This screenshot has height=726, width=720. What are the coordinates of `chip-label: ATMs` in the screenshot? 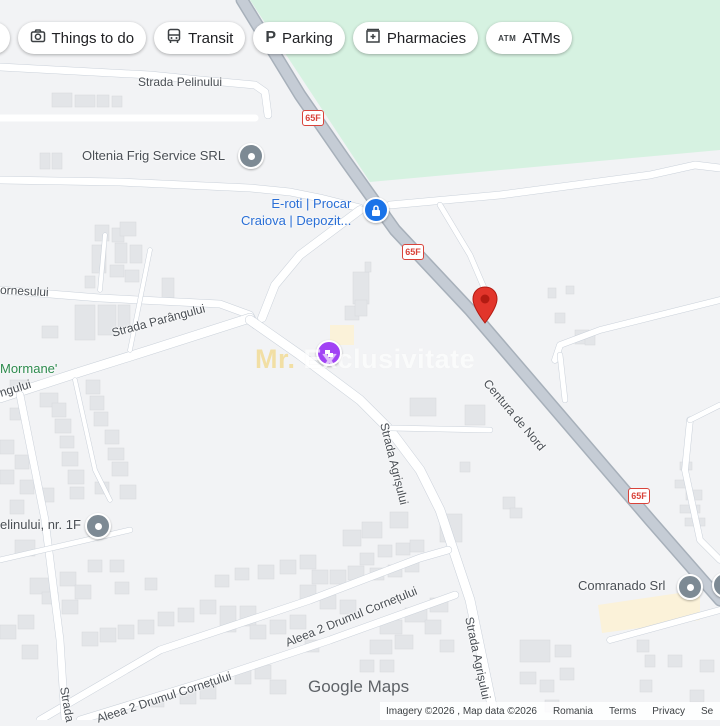 It's located at (541, 38).